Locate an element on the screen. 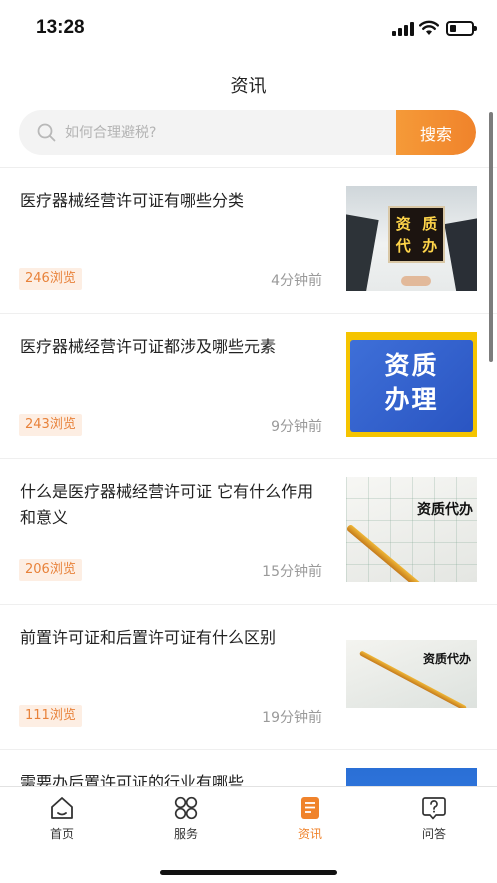  views-badge: 246浏览 is located at coordinates (50, 279).